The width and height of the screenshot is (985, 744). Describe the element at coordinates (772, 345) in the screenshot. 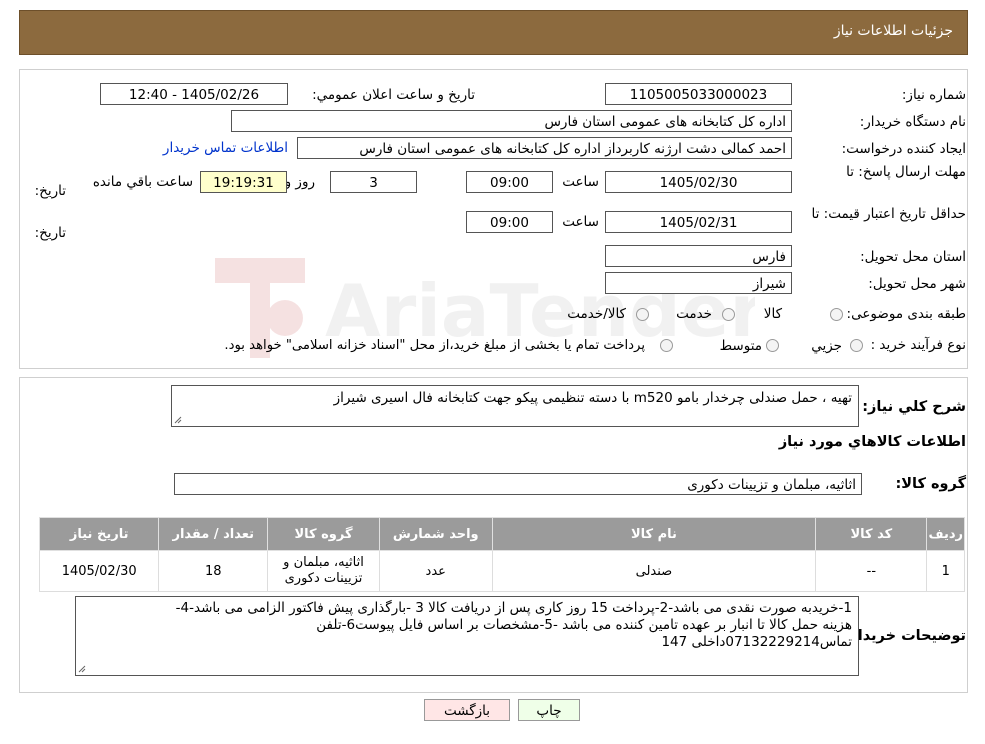

I see `process-radio-medium` at that location.